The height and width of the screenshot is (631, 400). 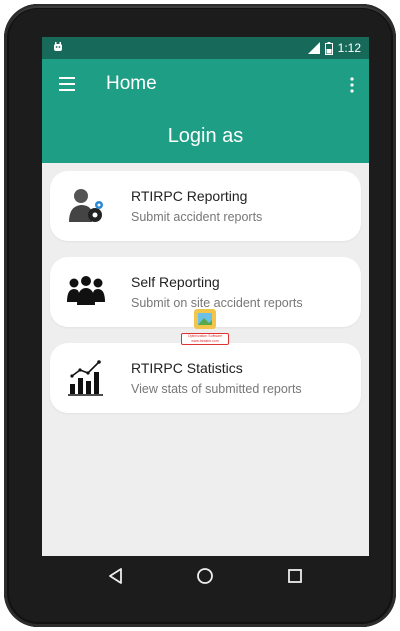 What do you see at coordinates (85, 378) in the screenshot?
I see `bar-chart-trend-icon` at bounding box center [85, 378].